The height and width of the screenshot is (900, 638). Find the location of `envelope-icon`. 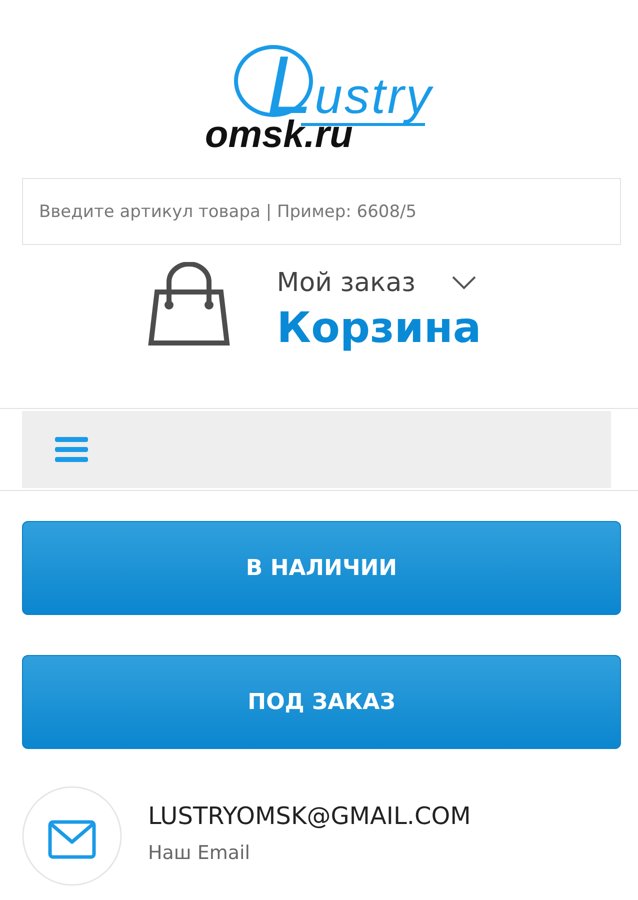

envelope-icon is located at coordinates (72, 836).